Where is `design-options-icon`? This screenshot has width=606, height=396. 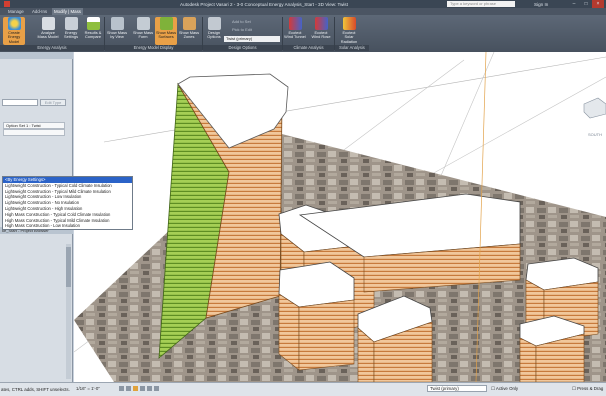
design-options-icon is located at coordinates (214, 23).